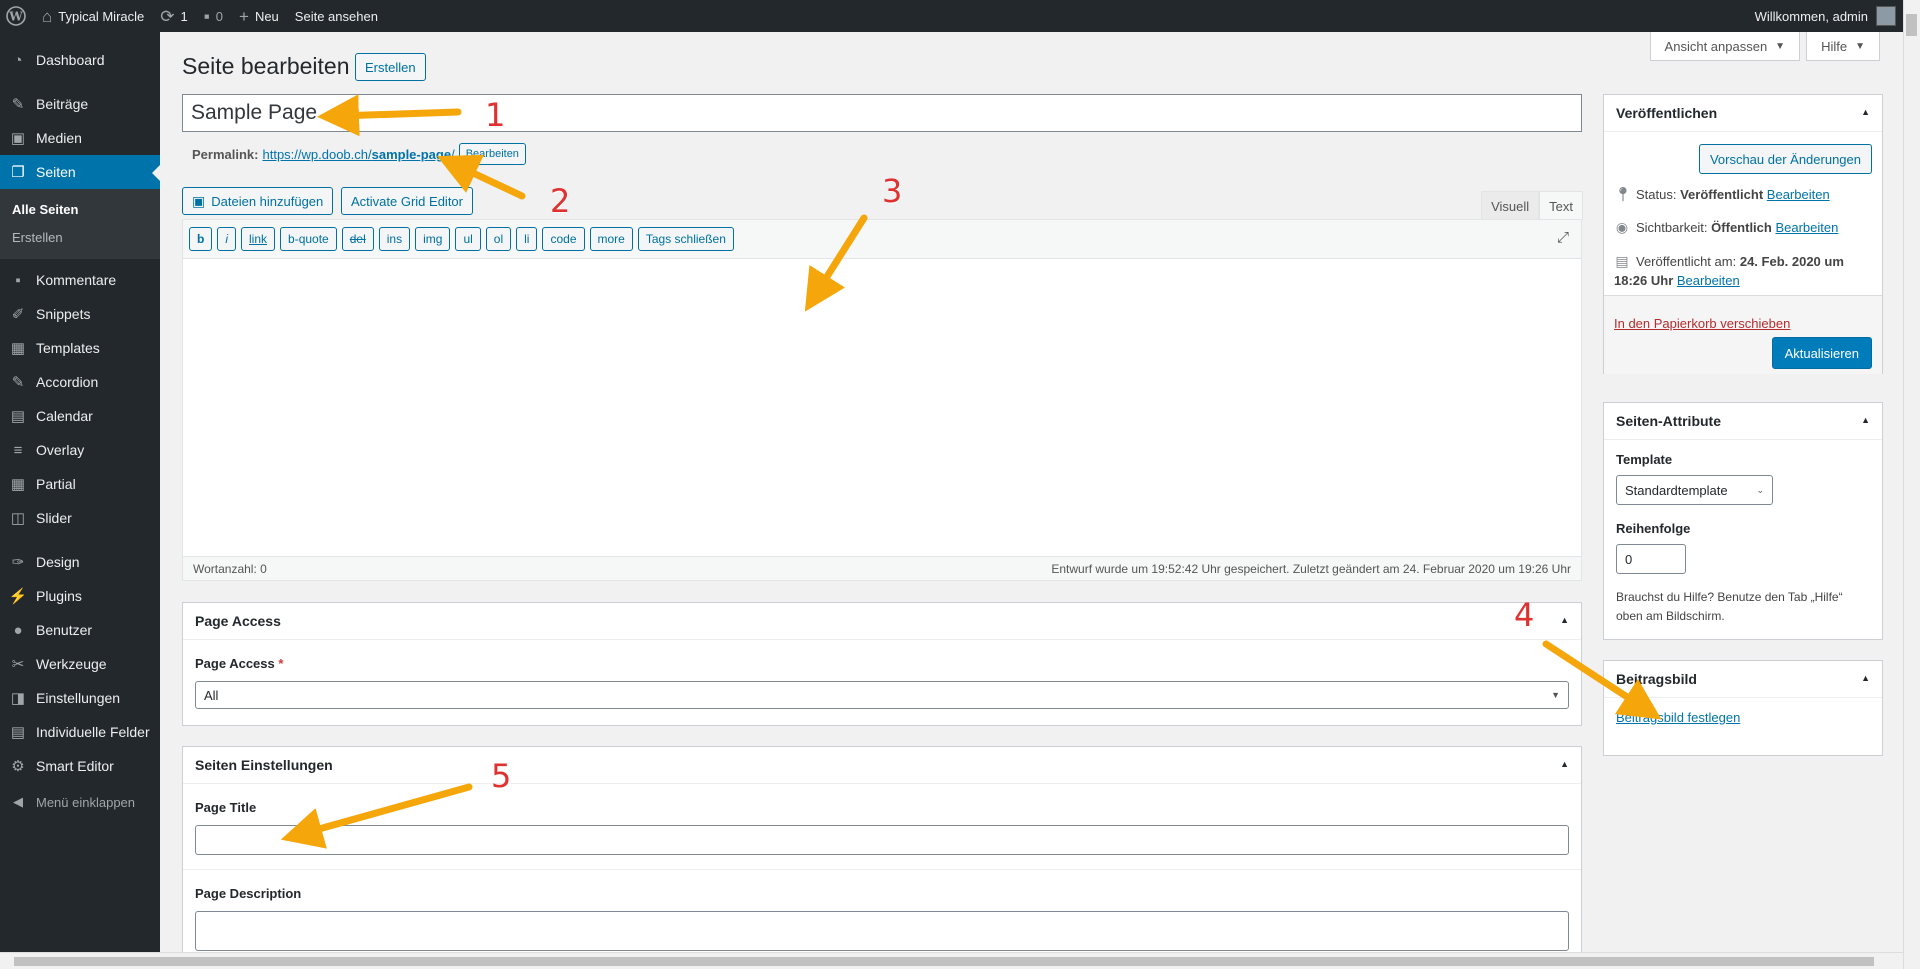 Image resolution: width=1920 pixels, height=969 pixels. What do you see at coordinates (80, 596) in the screenshot?
I see `sidebar-item-plugins: ⚡ Plugins` at bounding box center [80, 596].